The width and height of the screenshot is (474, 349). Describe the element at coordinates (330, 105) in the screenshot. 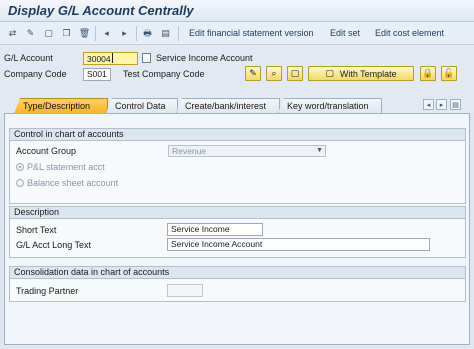

I see `tab-keyword-translation: Key word/translation` at that location.